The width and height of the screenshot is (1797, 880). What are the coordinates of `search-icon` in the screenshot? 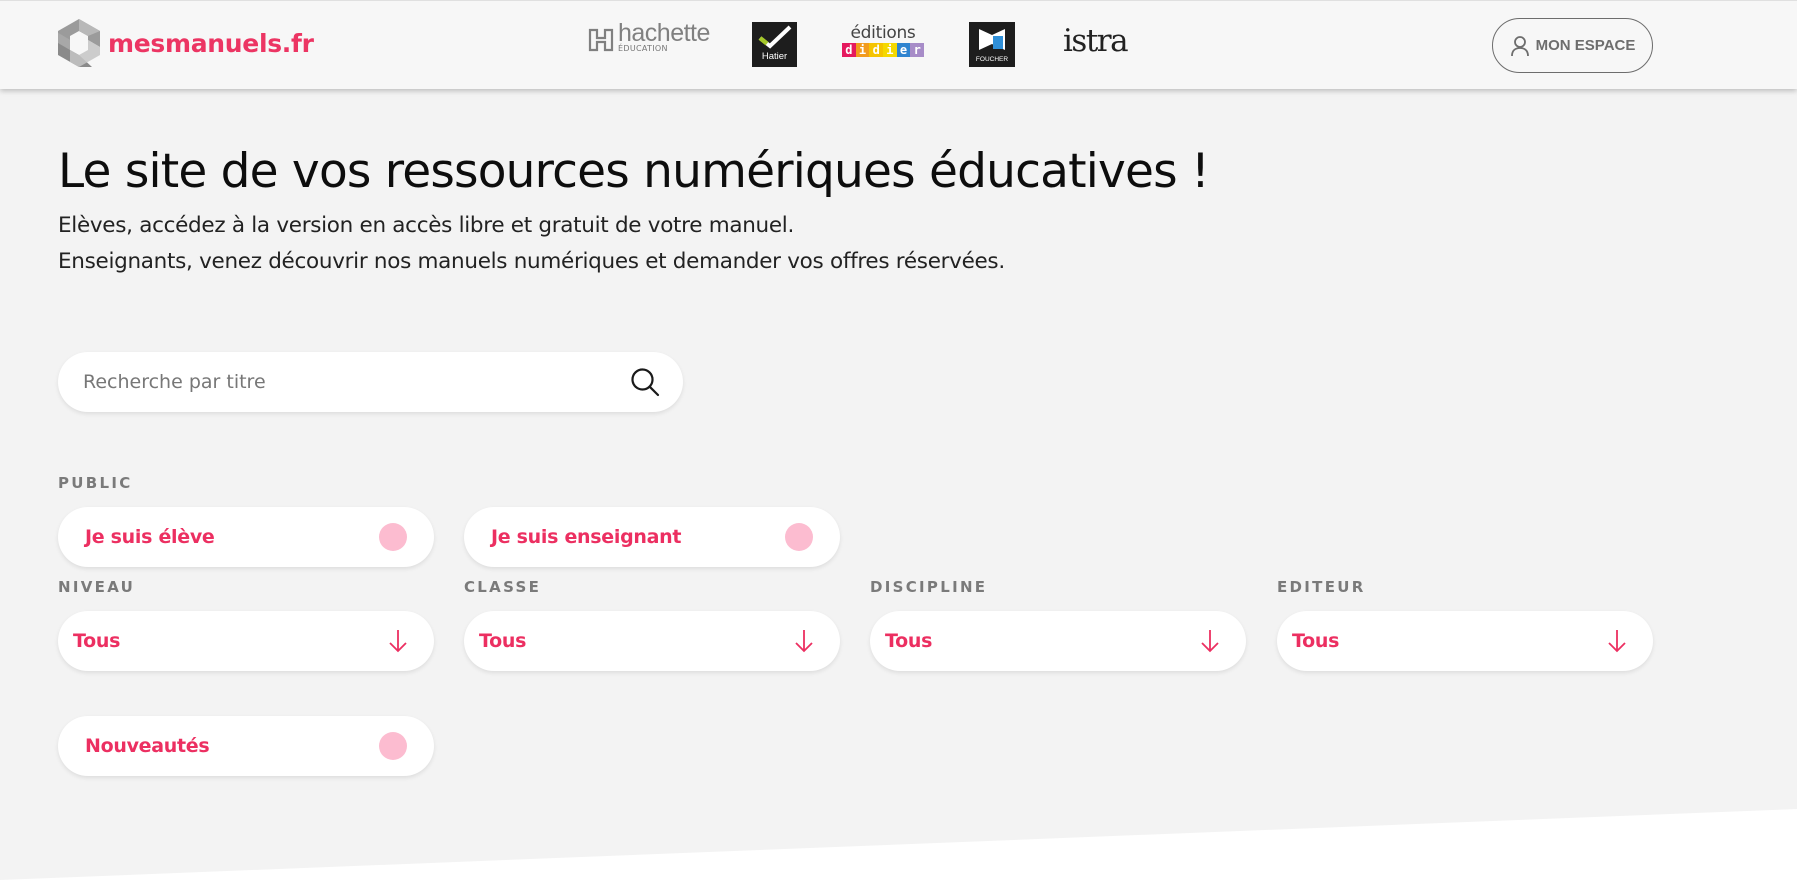 It's located at (645, 382).